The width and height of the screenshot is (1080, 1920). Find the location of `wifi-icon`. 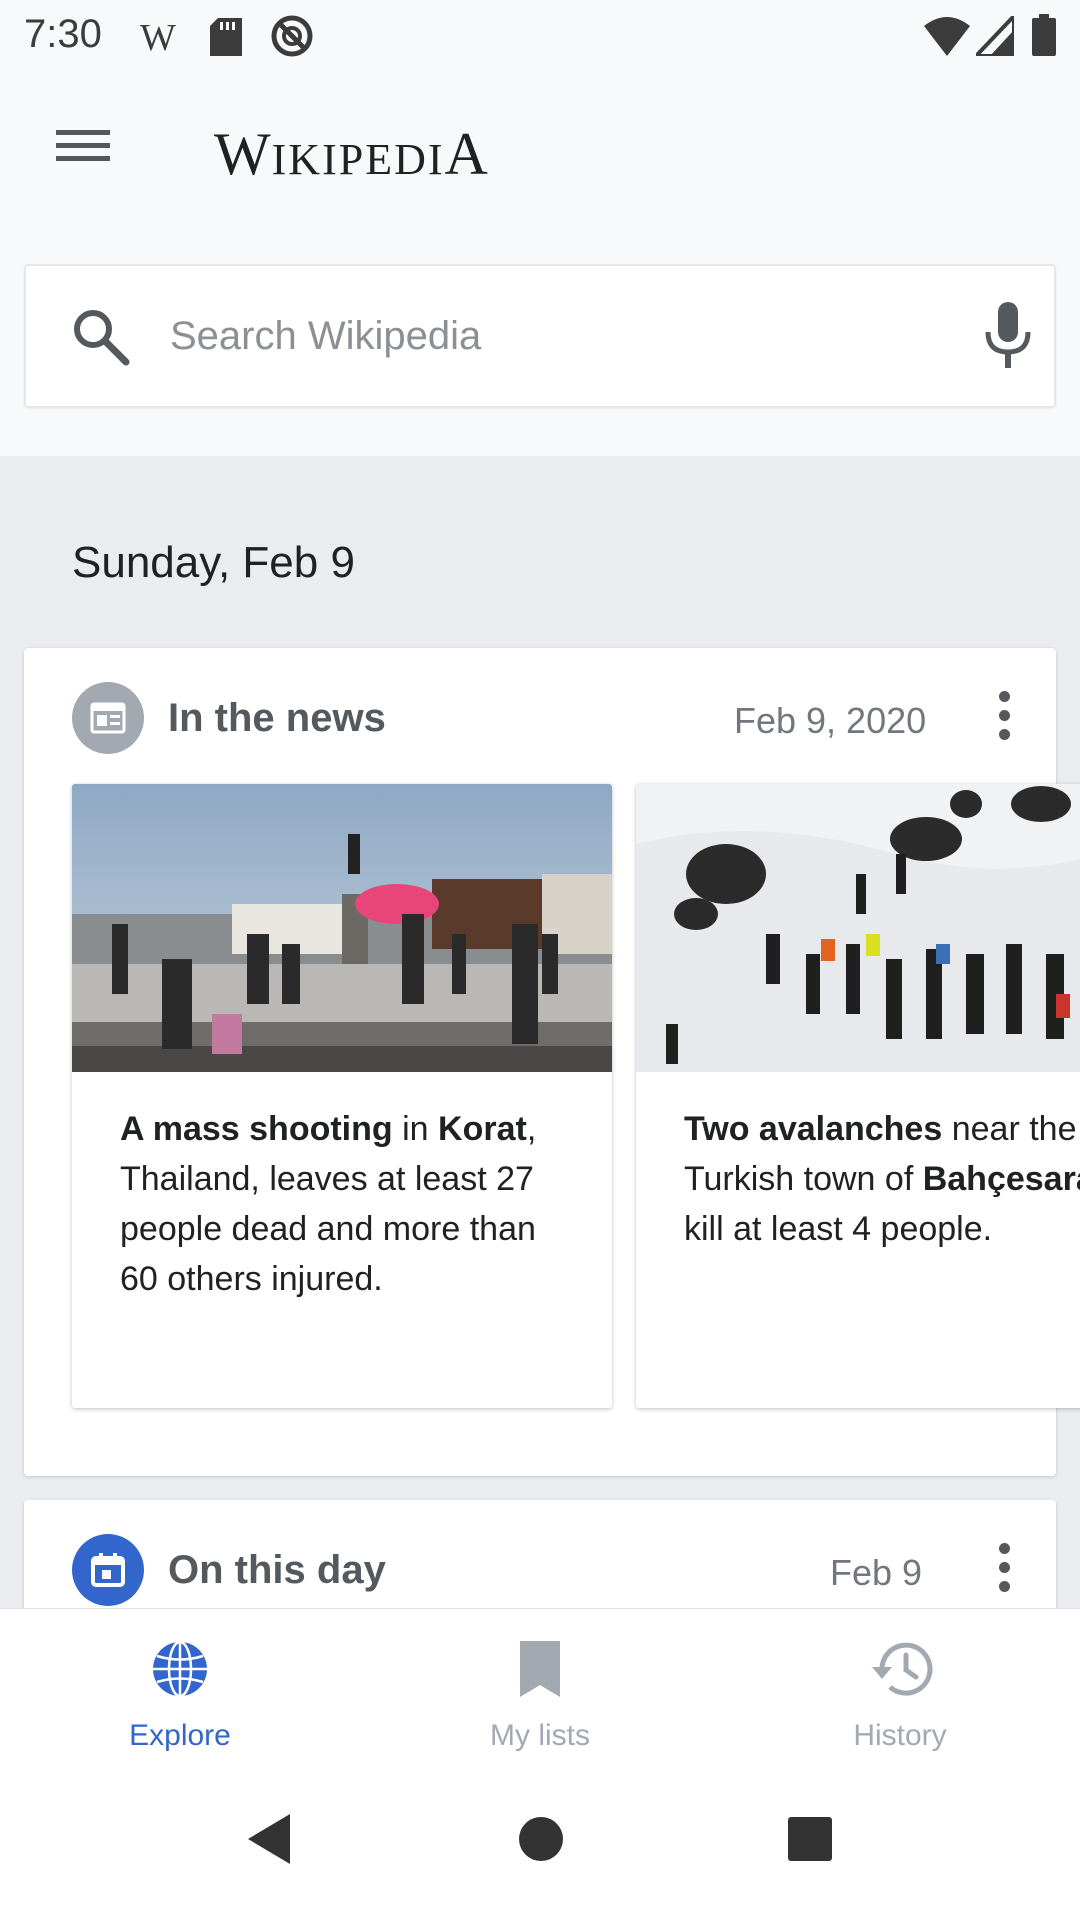

wifi-icon is located at coordinates (947, 38).